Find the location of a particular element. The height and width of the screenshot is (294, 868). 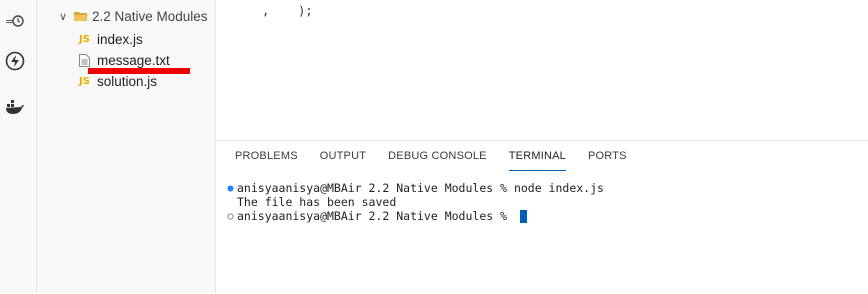

terminal-line: The file has been saved is located at coordinates (414, 202).